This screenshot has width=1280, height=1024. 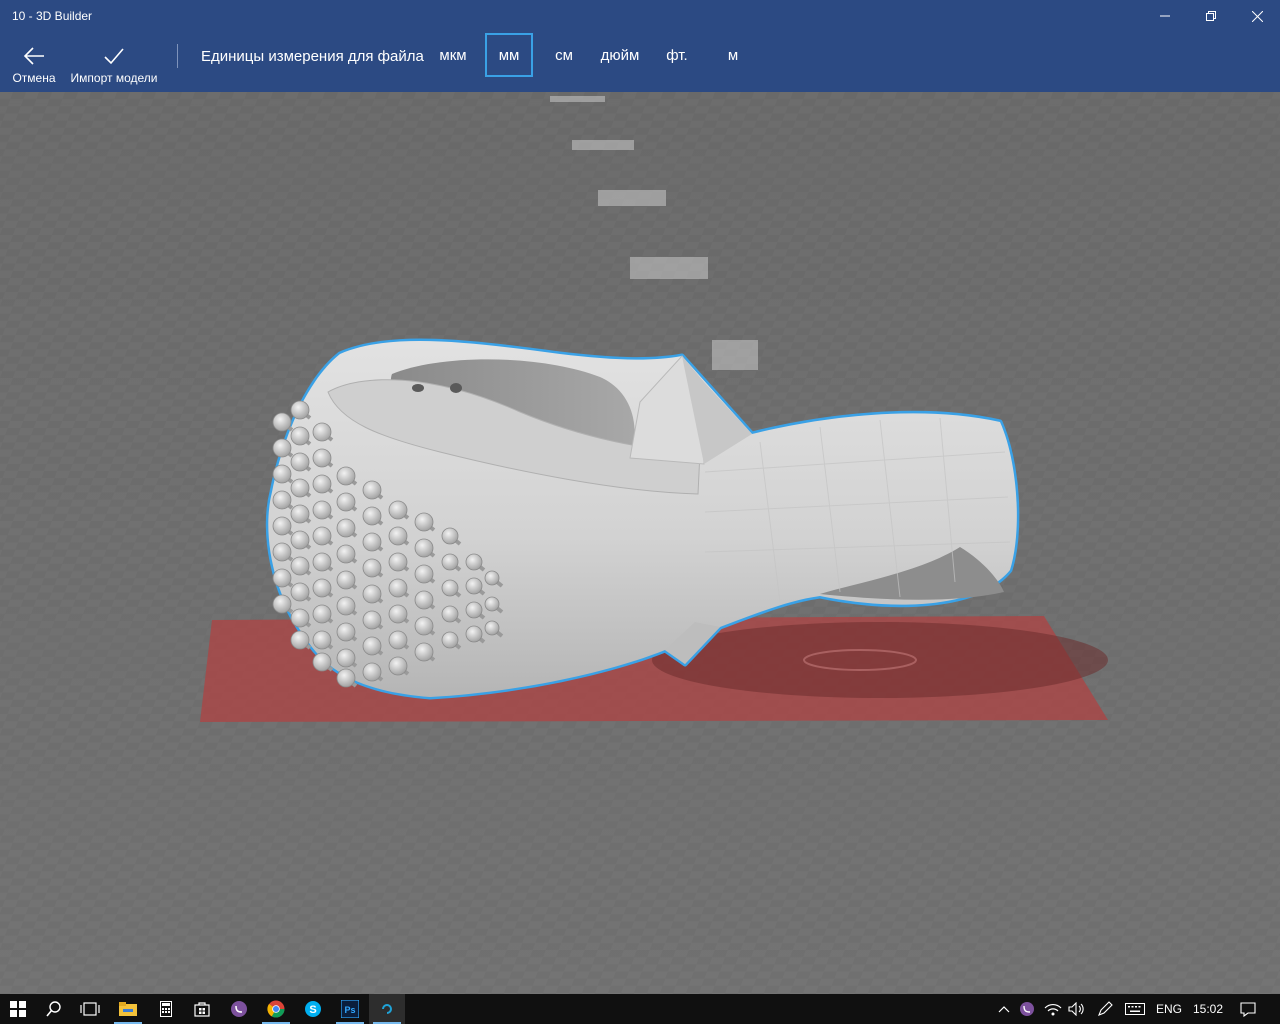 I want to click on keyboard-icon, so click(x=1135, y=1009).